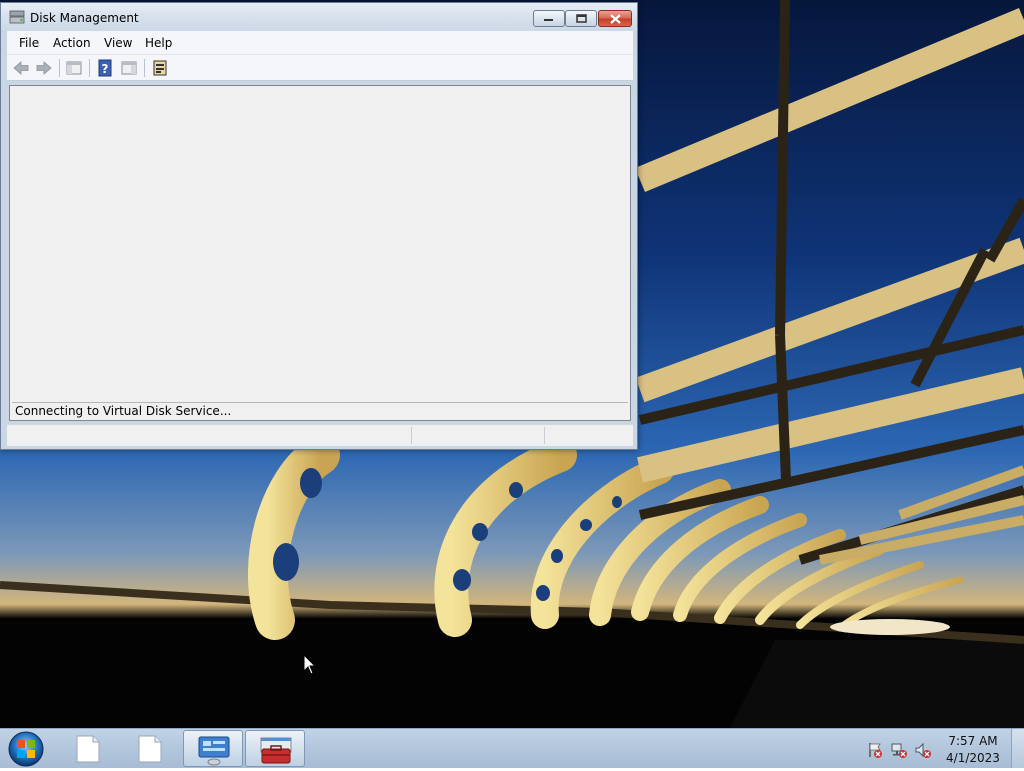  Describe the element at coordinates (72, 43) in the screenshot. I see `menu-action: Action` at that location.